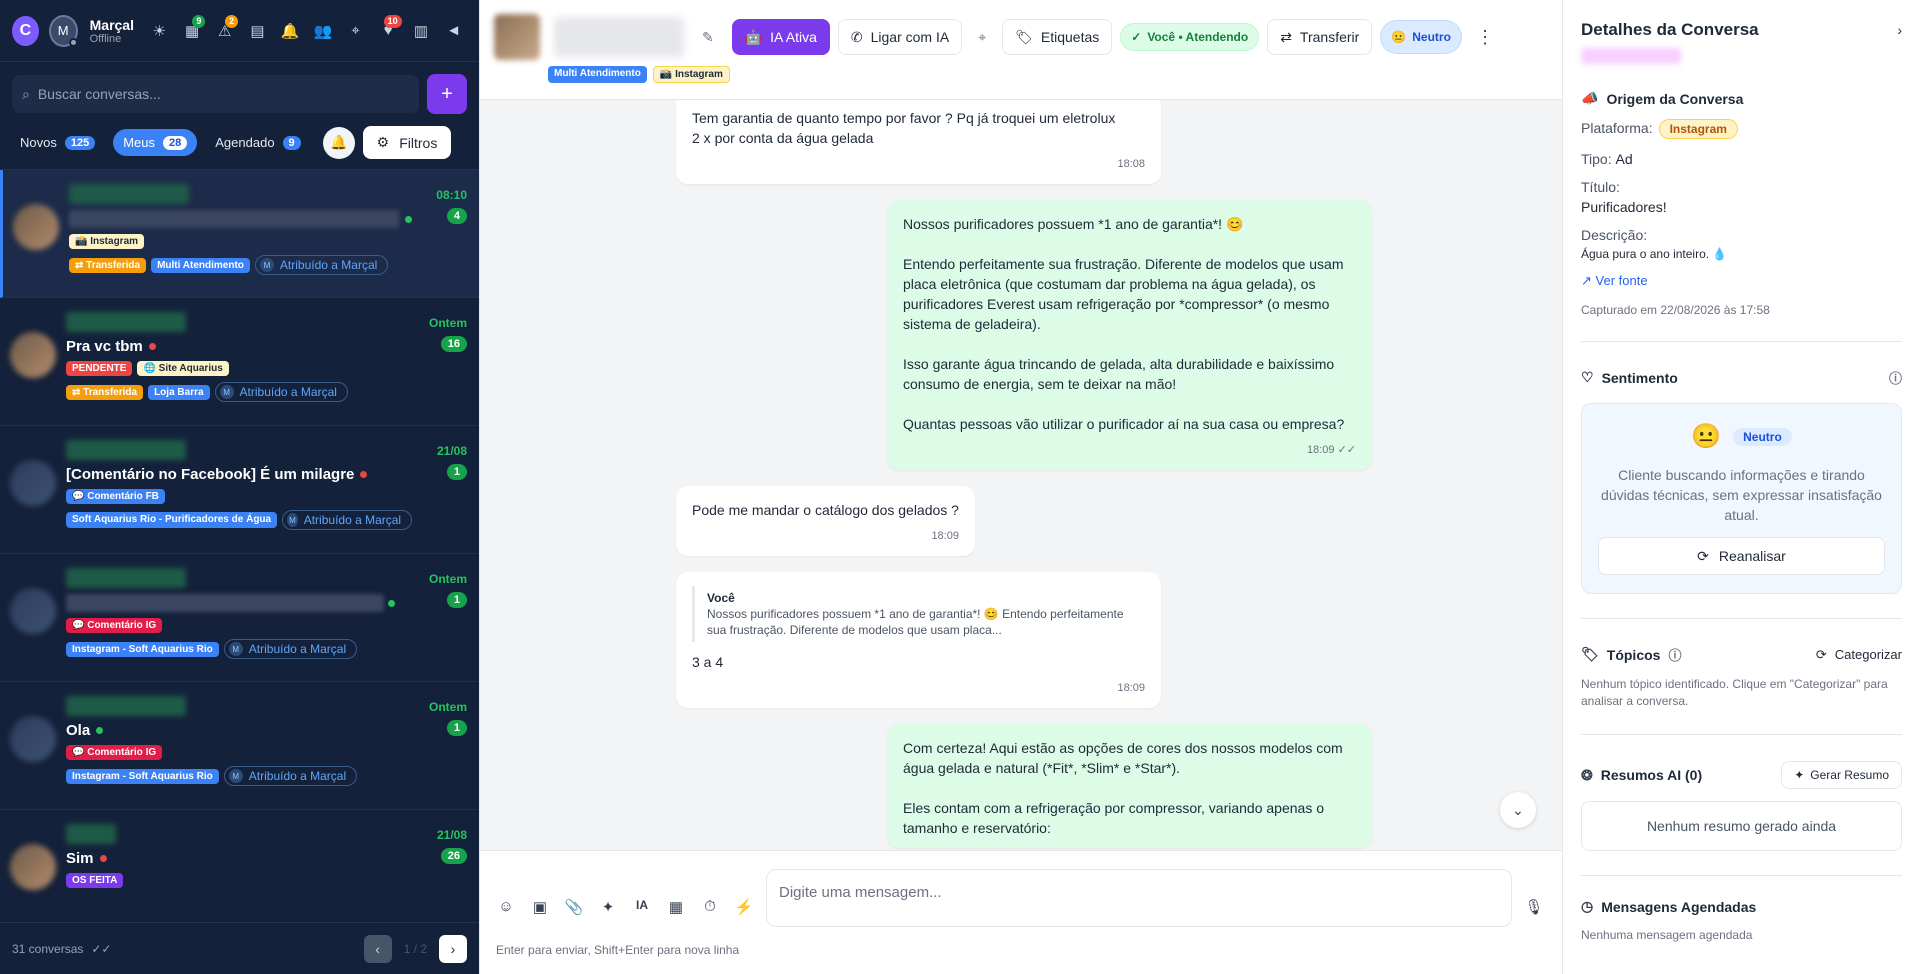 This screenshot has width=1920, height=974. I want to click on app-logo: C, so click(25, 30).